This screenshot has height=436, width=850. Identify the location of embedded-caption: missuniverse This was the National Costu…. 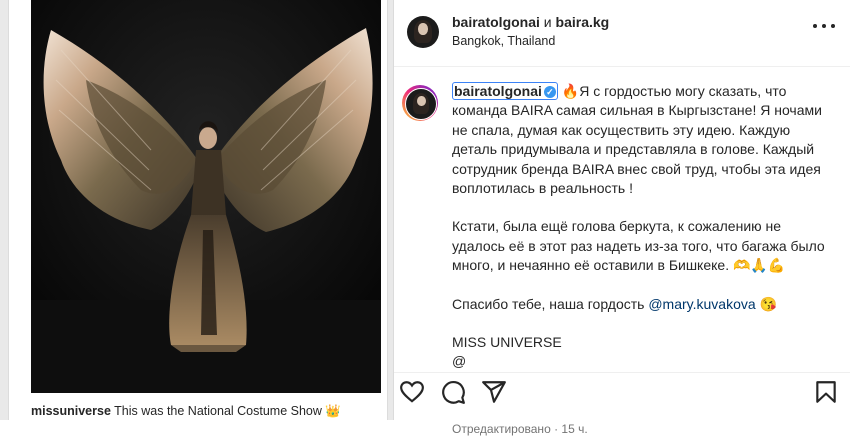
(186, 411).